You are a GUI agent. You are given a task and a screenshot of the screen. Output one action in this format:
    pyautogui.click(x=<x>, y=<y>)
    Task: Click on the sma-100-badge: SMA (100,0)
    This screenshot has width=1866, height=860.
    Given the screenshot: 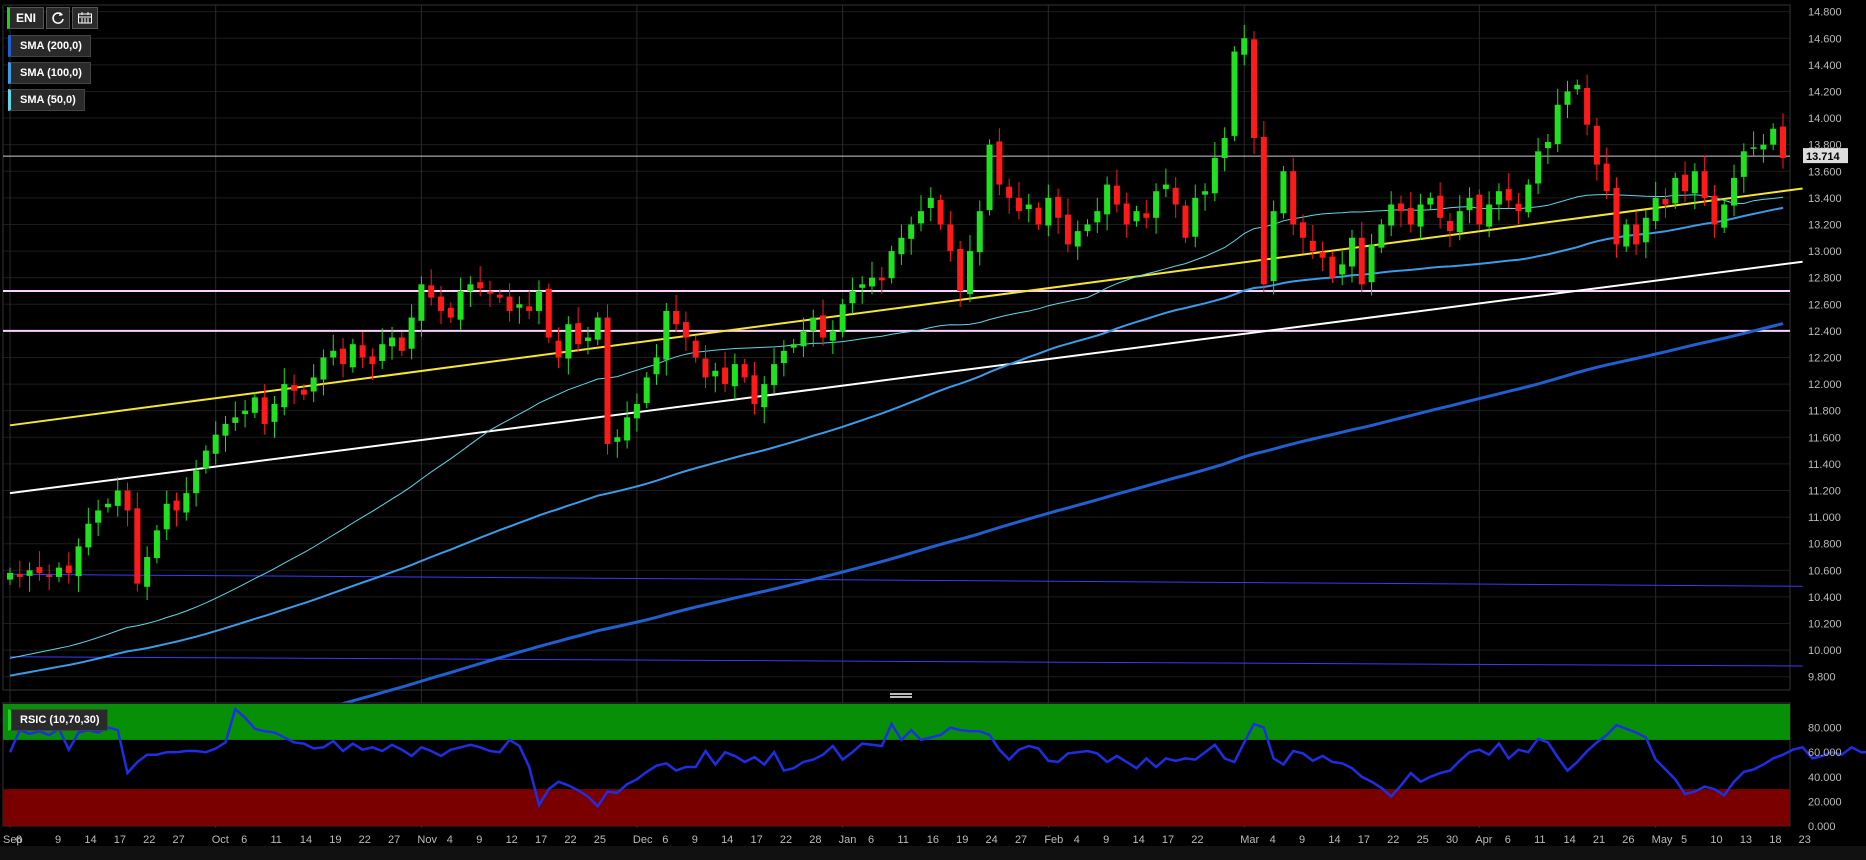 What is the action you would take?
    pyautogui.click(x=49, y=73)
    